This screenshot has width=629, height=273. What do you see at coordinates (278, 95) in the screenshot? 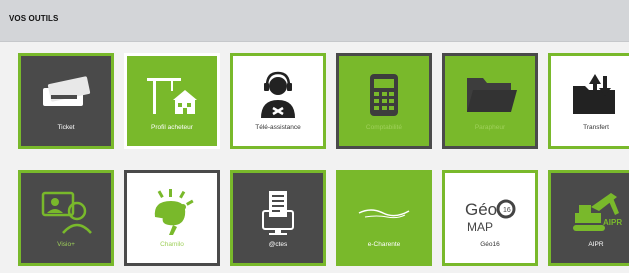
I see `support-headset-icon` at bounding box center [278, 95].